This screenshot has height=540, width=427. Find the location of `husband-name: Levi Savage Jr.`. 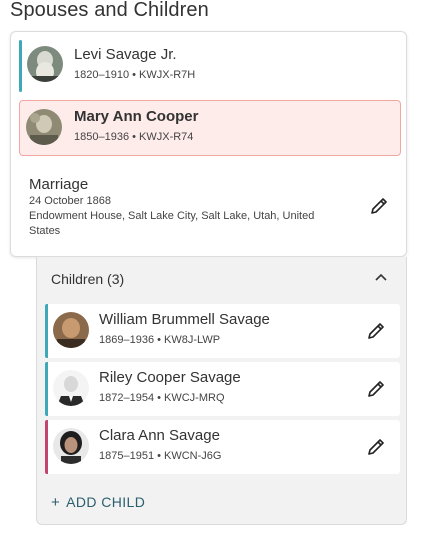

husband-name: Levi Savage Jr. is located at coordinates (125, 54).